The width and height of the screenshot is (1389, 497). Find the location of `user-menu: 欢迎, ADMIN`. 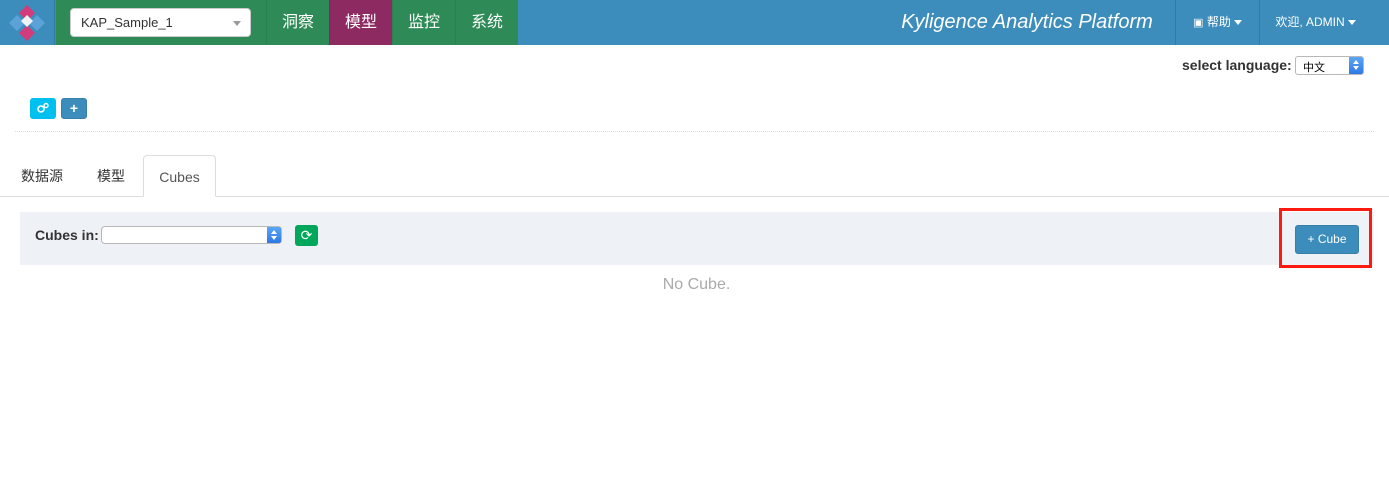

user-menu: 欢迎, ADMIN is located at coordinates (1315, 22).